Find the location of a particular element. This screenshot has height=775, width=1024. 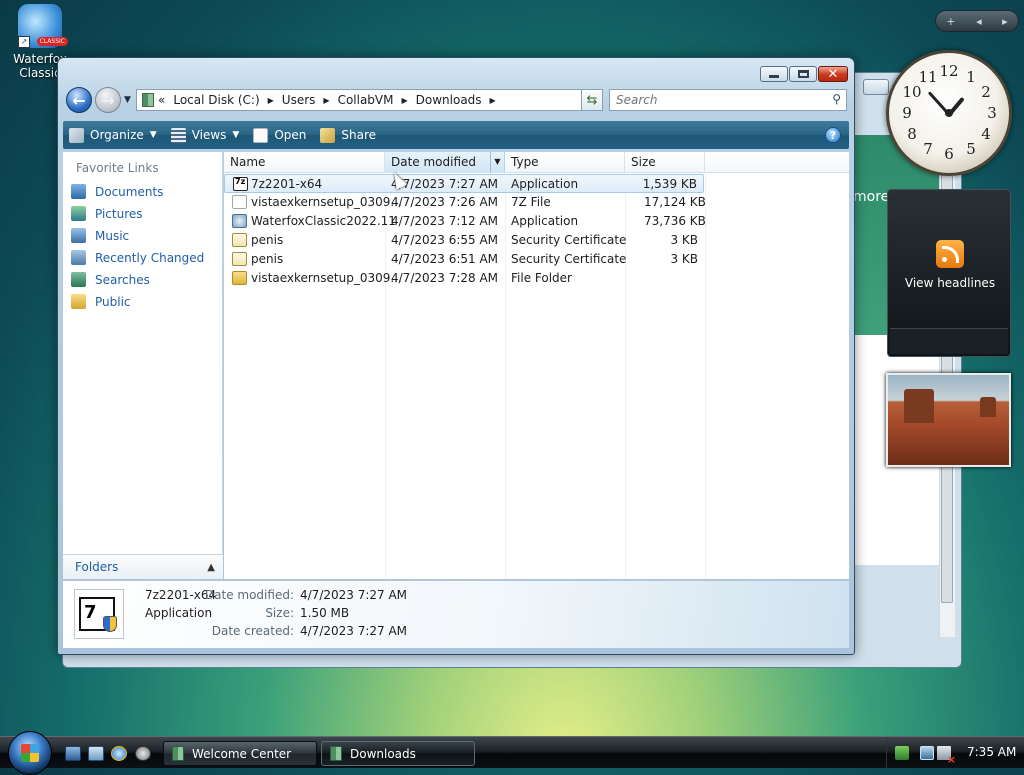

clock-number: 8 is located at coordinates (912, 134).